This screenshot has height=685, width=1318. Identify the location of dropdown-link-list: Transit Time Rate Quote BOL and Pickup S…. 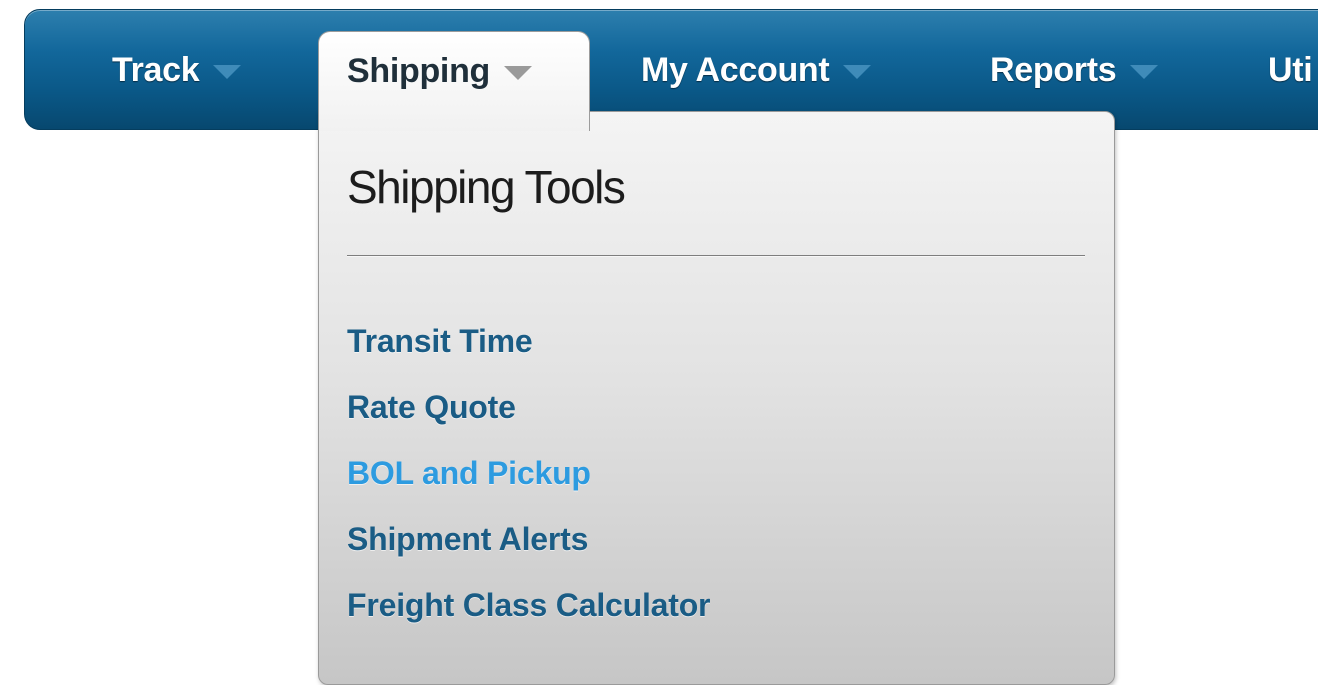
(528, 473).